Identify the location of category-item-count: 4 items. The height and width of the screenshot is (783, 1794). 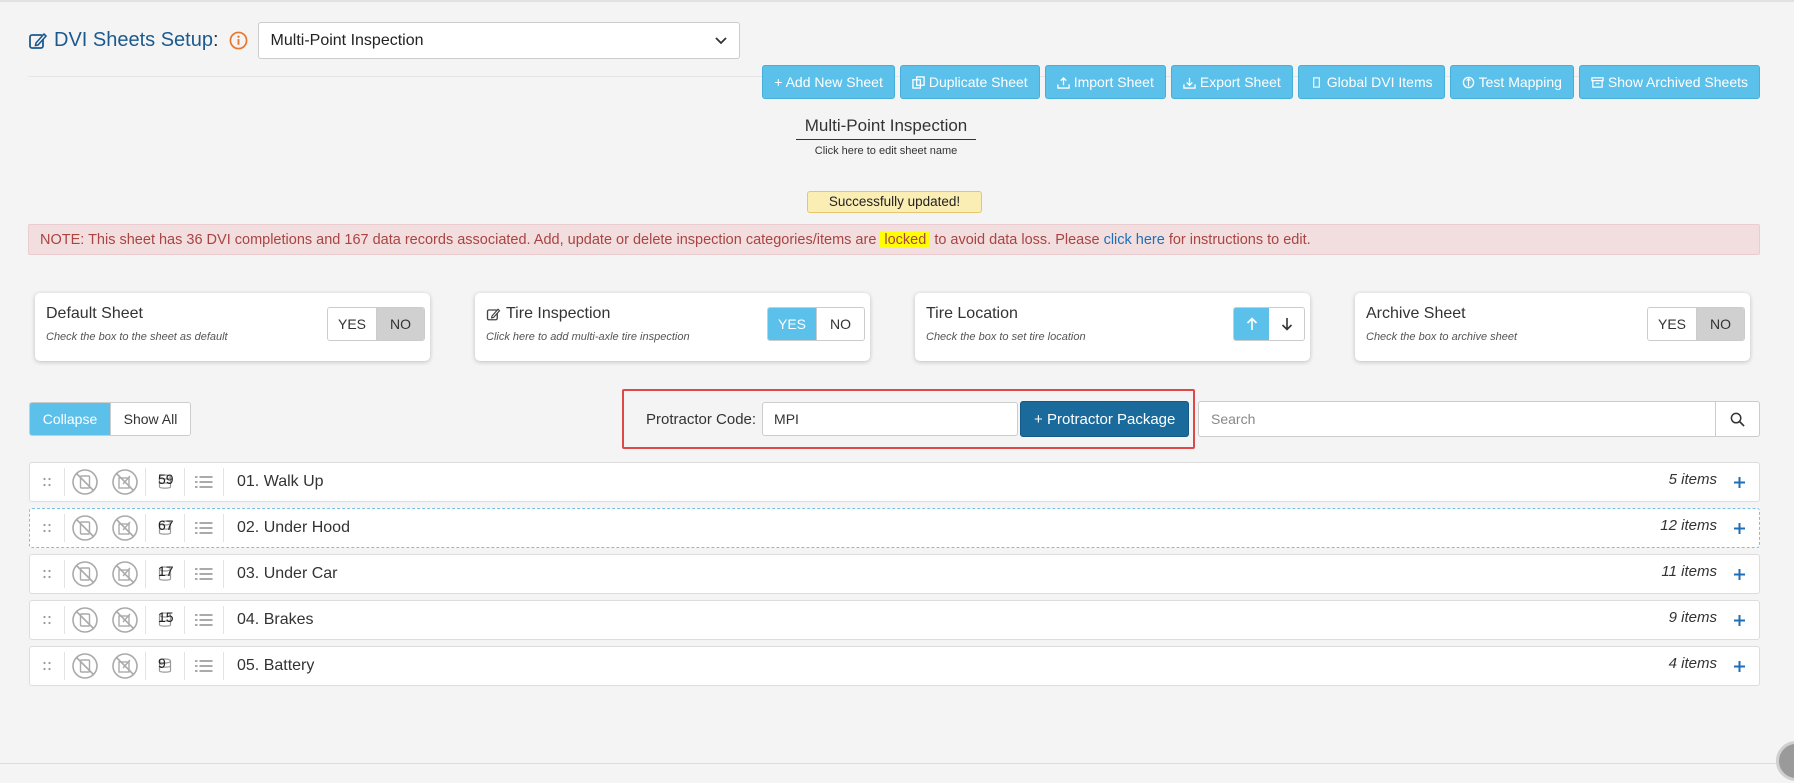
(1692, 663).